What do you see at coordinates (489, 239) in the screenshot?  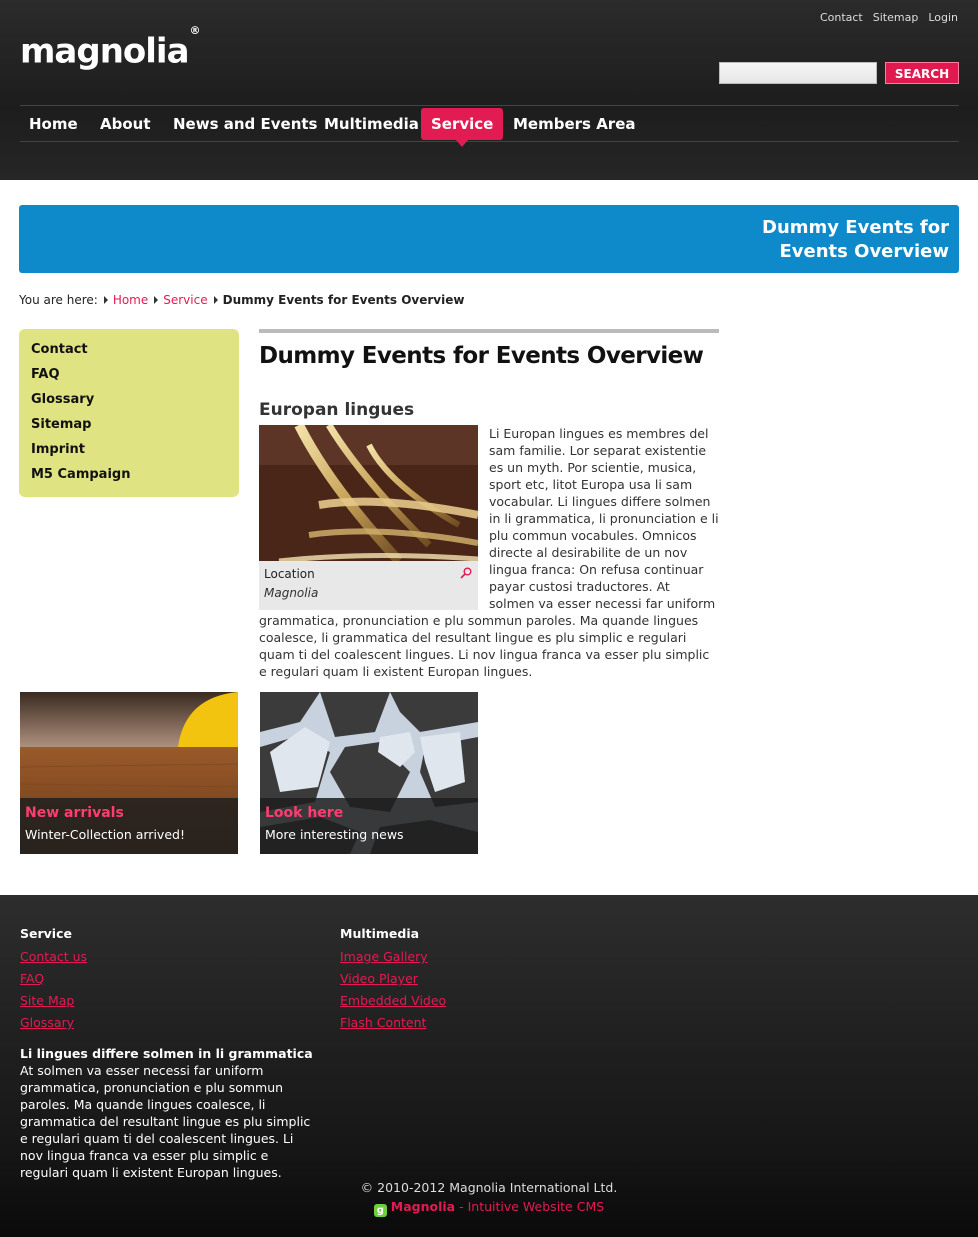 I see `page-banner: Dummy Events for Events Overview` at bounding box center [489, 239].